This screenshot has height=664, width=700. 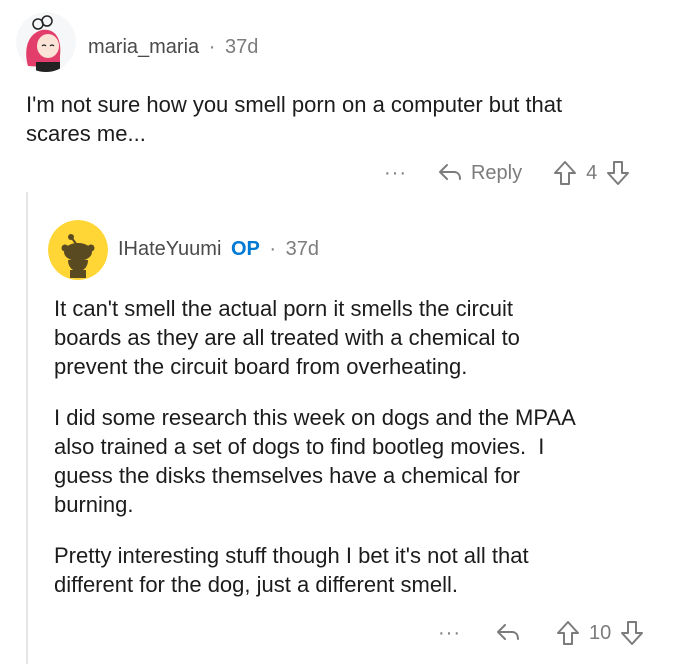 I want to click on user-avatar-icon, so click(x=46, y=42).